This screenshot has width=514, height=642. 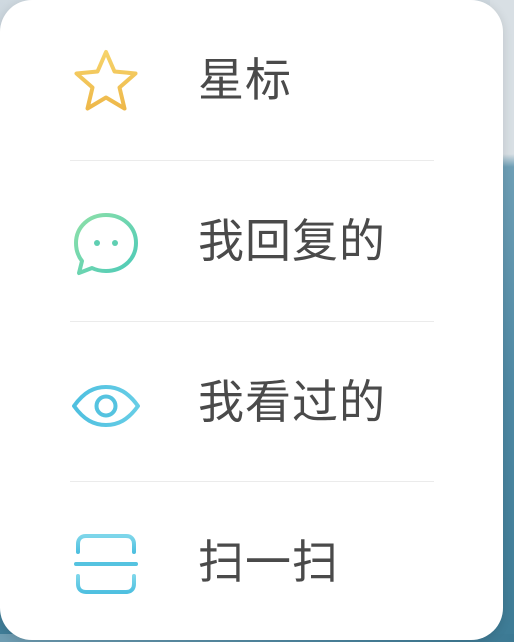 I want to click on chat-bubble-icon, so click(x=106, y=243).